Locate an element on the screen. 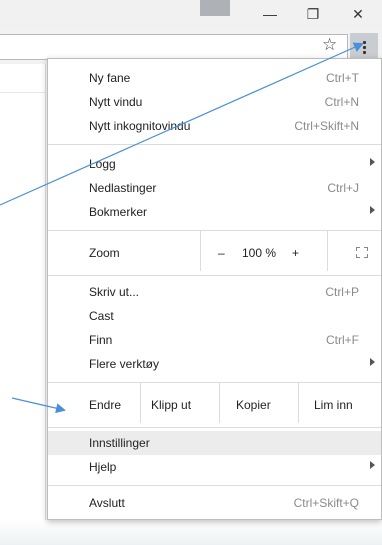 This screenshot has height=545, width=382. edit-row: Endre Klipp ut Kopier Lim inn is located at coordinates (214, 403).